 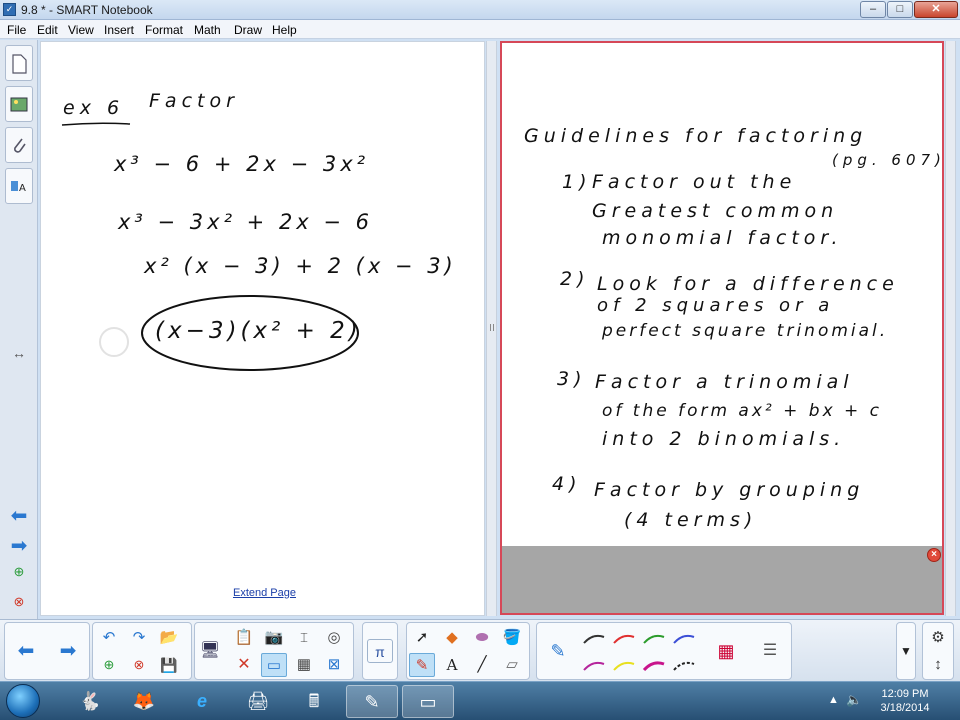 I want to click on save-button: 💾, so click(x=169, y=665).